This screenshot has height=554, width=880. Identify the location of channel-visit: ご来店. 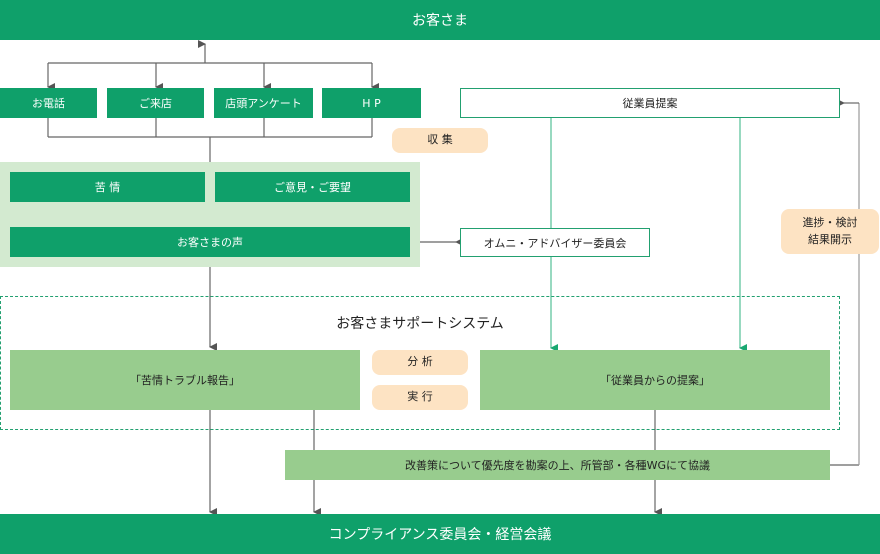
(155, 103).